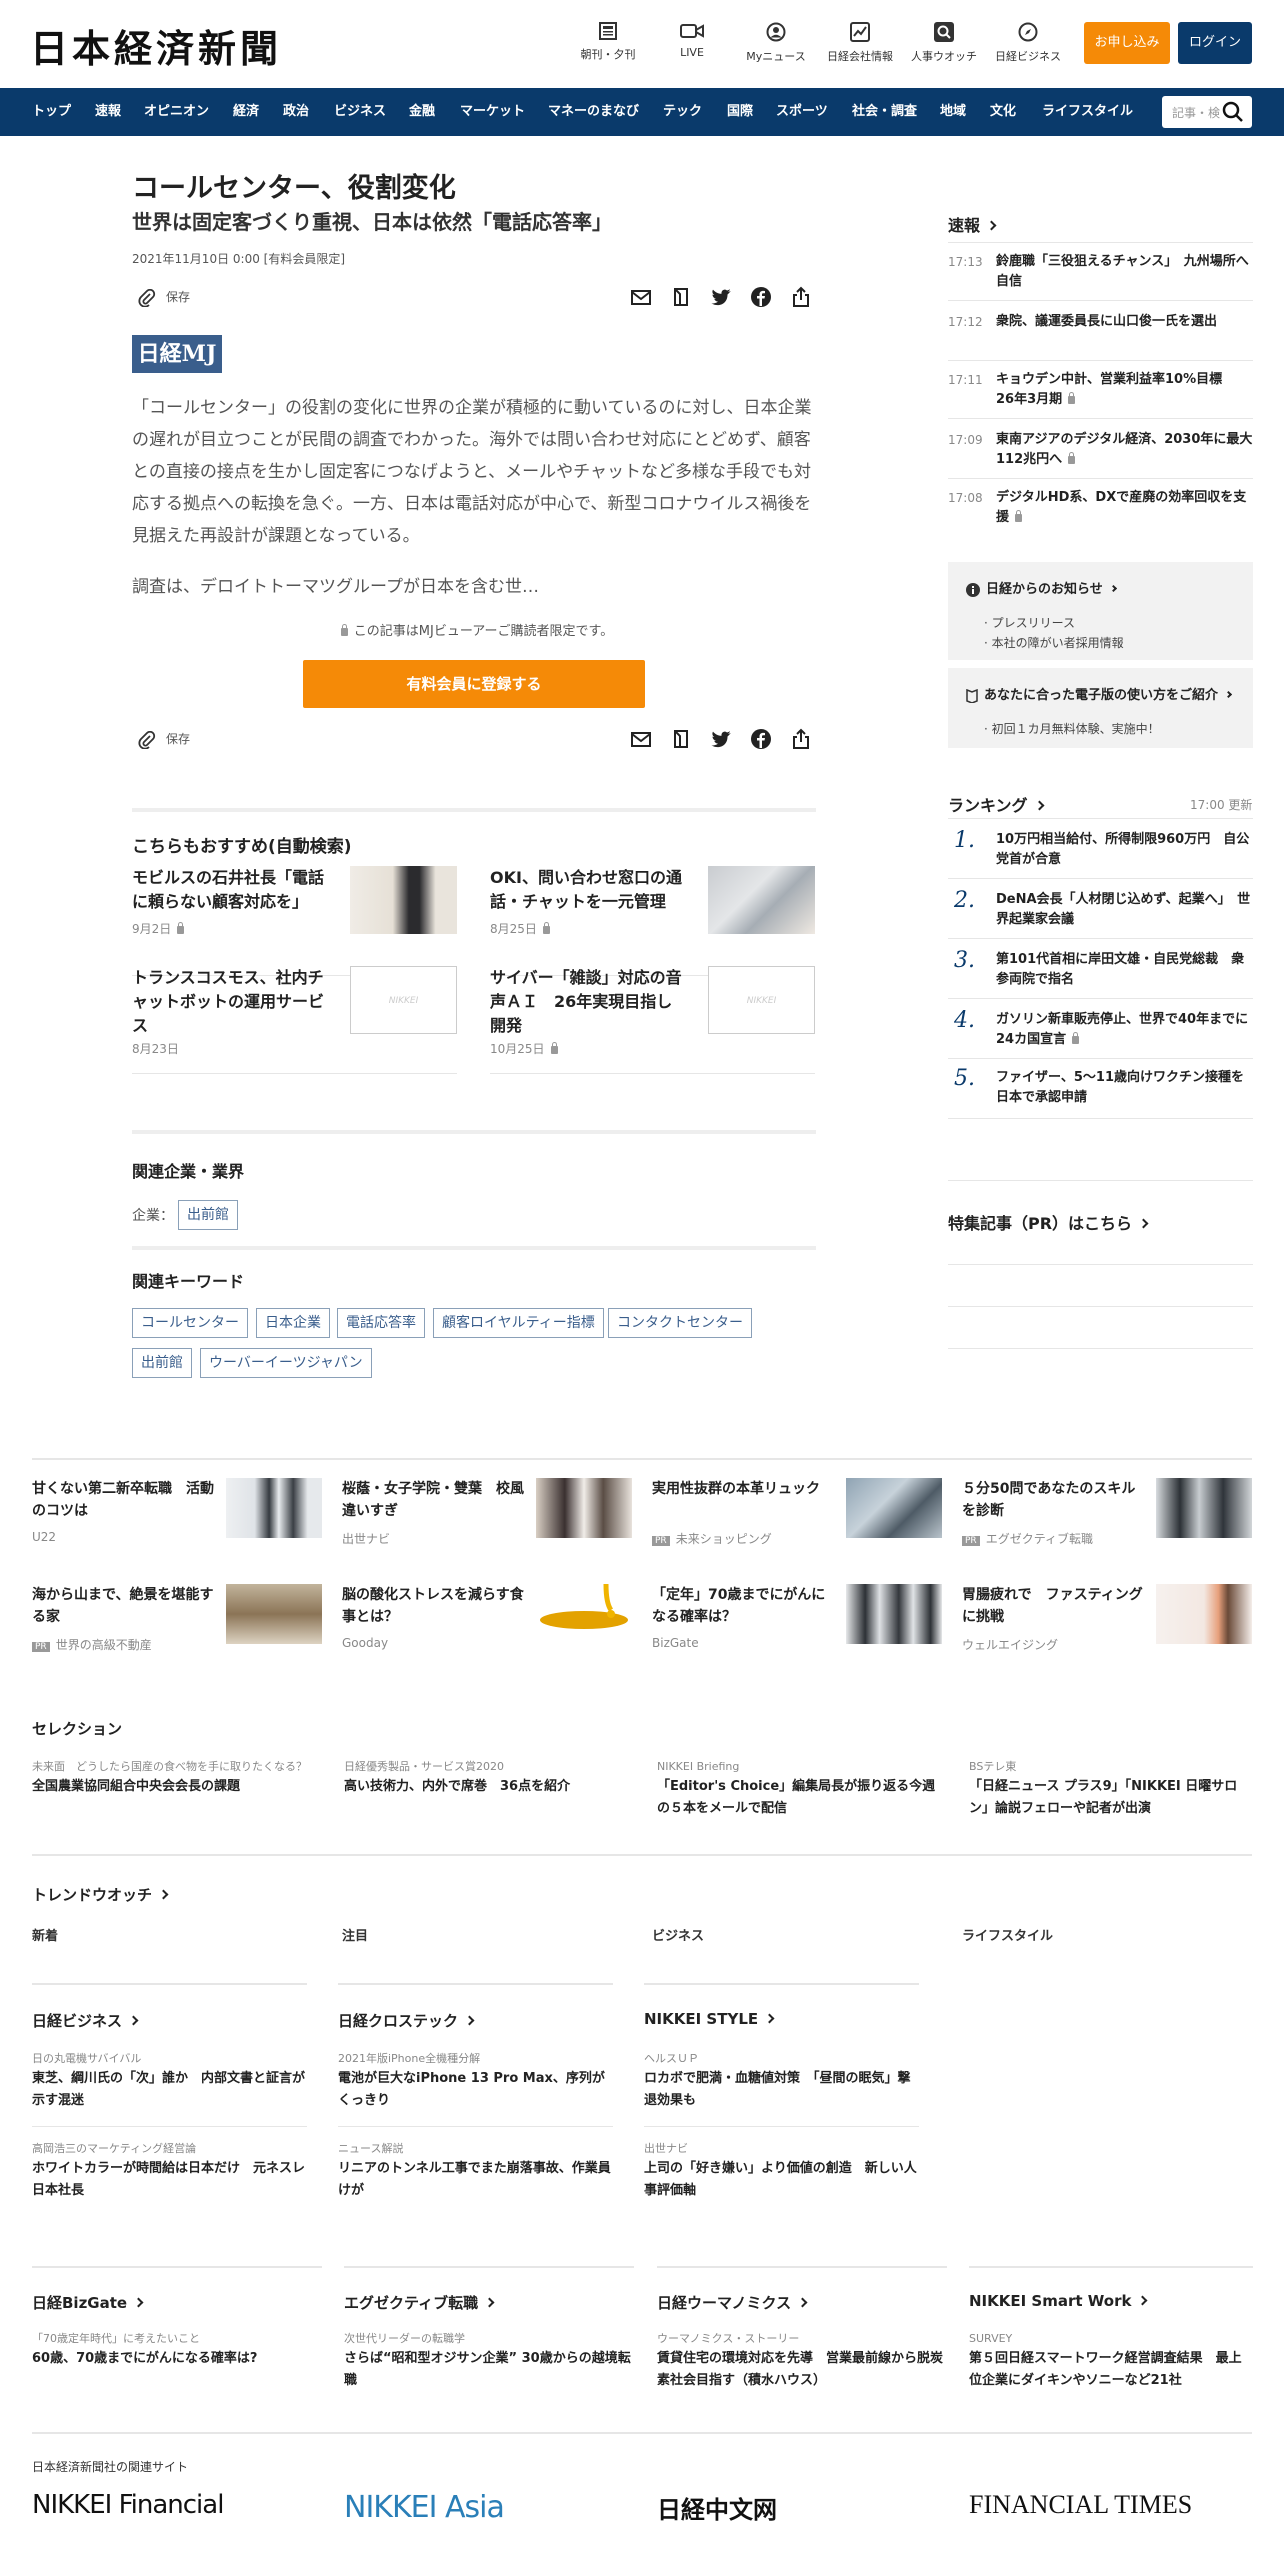 The image size is (1284, 2568). Describe the element at coordinates (717, 2510) in the screenshot. I see `nikkei-chinese-logo: 日経中文网` at that location.